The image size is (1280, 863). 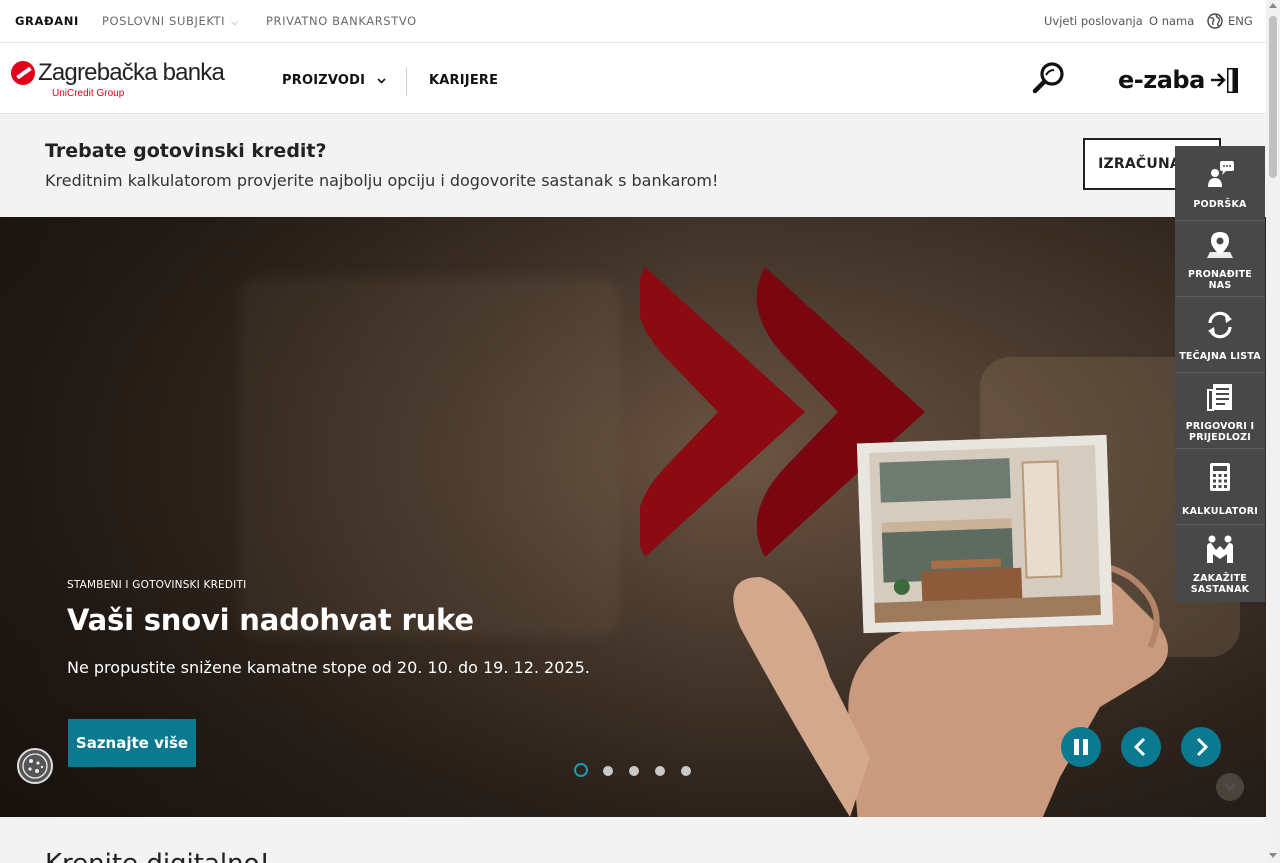 What do you see at coordinates (1093, 21) in the screenshot?
I see `terms-link: Uvjeti poslovanja` at bounding box center [1093, 21].